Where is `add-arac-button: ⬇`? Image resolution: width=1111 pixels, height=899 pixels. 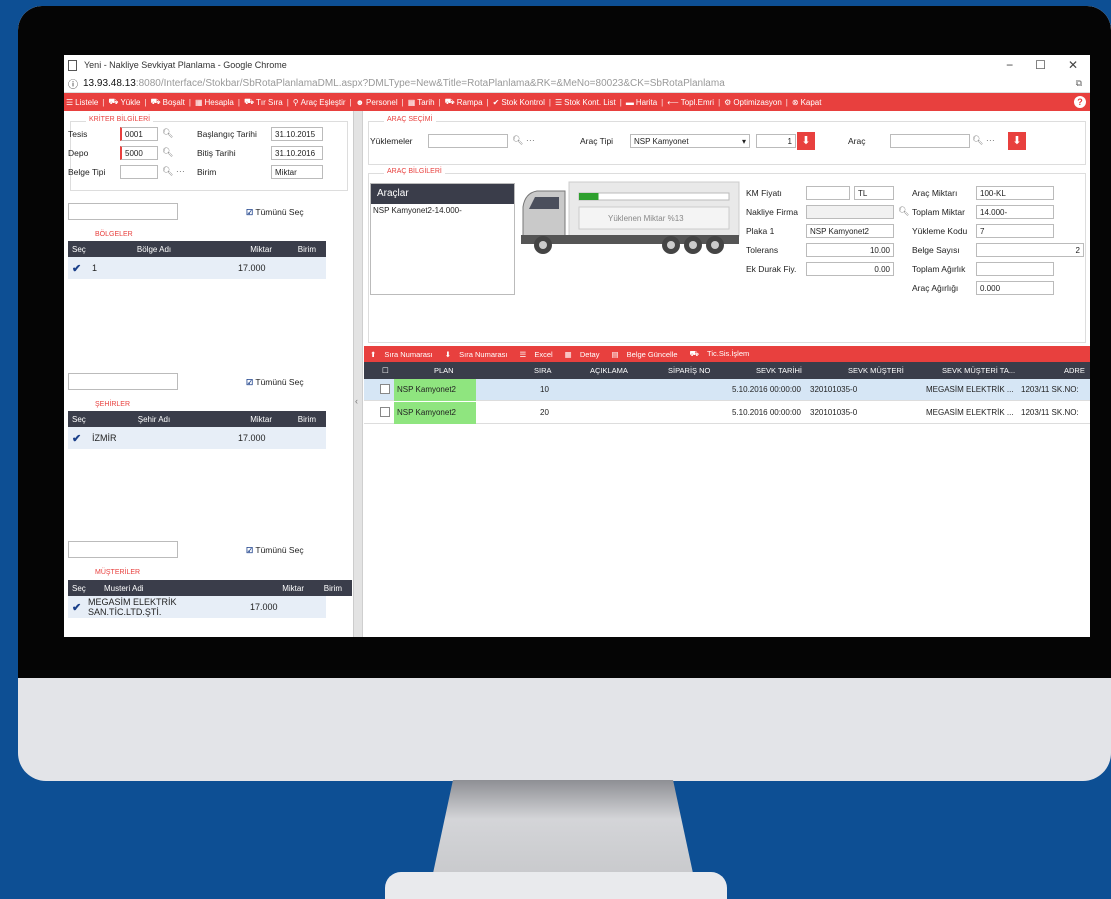 add-arac-button: ⬇ is located at coordinates (1017, 141).